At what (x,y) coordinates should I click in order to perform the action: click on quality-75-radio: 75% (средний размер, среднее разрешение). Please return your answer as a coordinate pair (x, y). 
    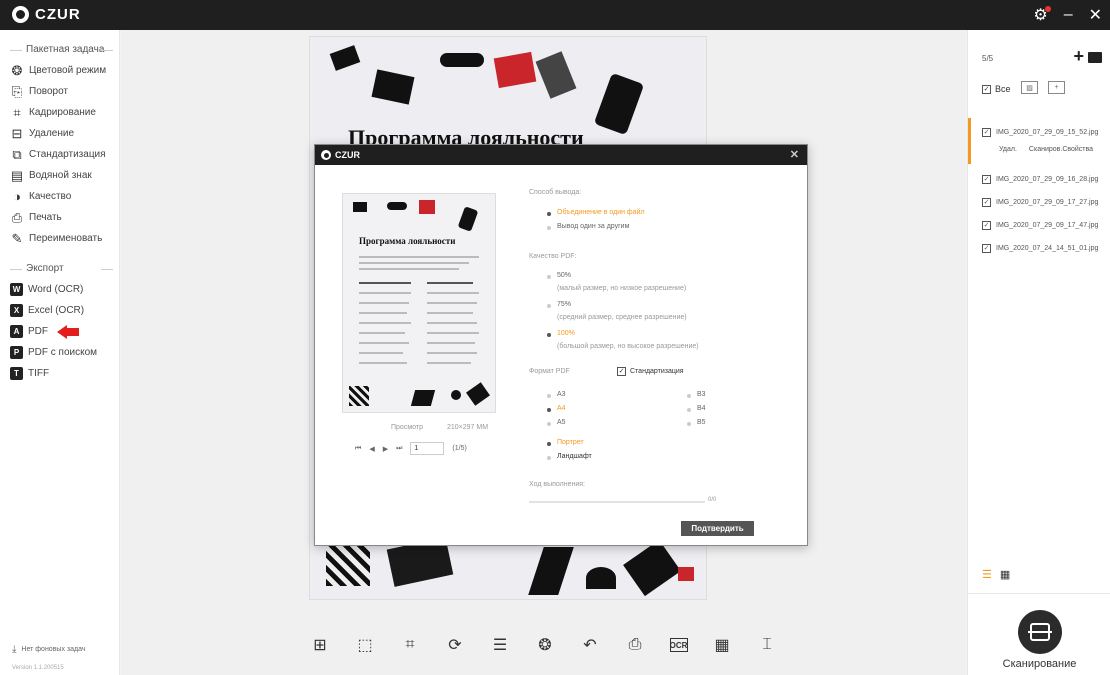
    Looking at the image, I should click on (617, 311).